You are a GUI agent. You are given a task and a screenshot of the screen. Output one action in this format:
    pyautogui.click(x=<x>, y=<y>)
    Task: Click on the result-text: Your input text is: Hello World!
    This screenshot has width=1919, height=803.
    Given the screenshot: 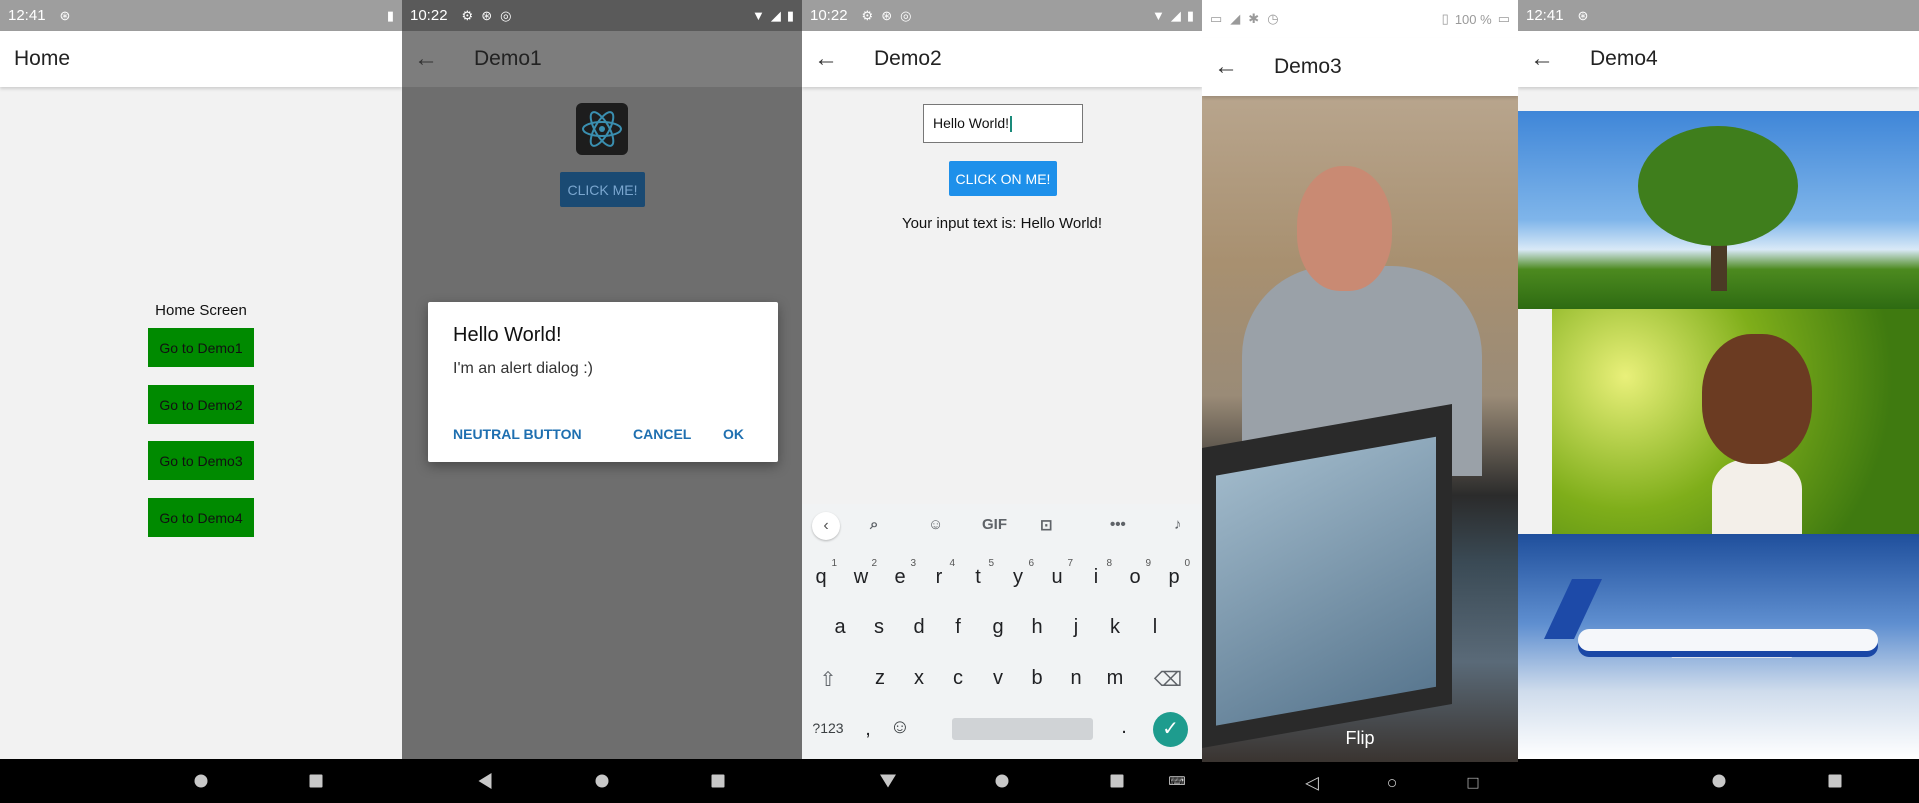 What is the action you would take?
    pyautogui.click(x=1002, y=223)
    